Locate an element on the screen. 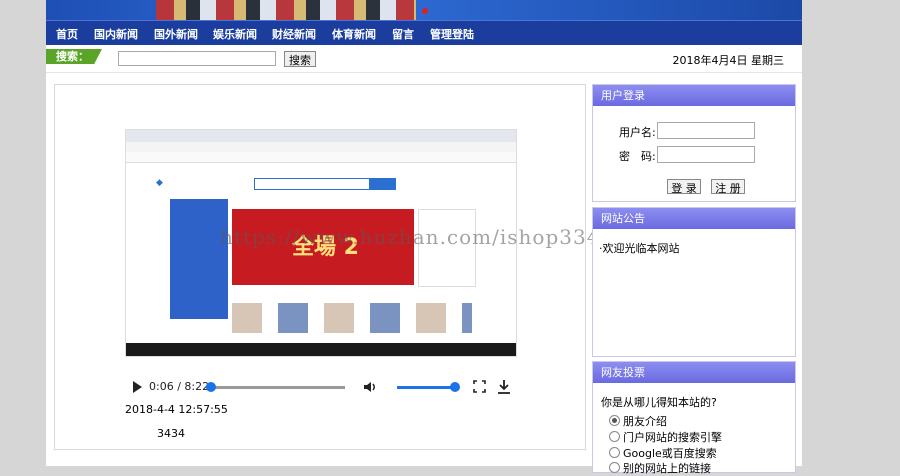  search-button: 搜索 is located at coordinates (300, 59).